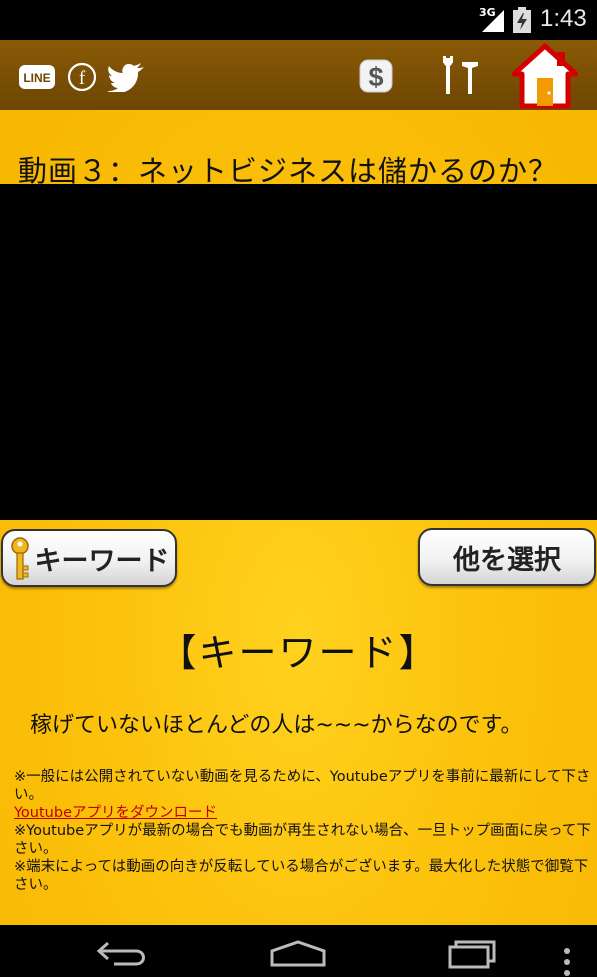  I want to click on facebook-icon-label: f, so click(82, 78).